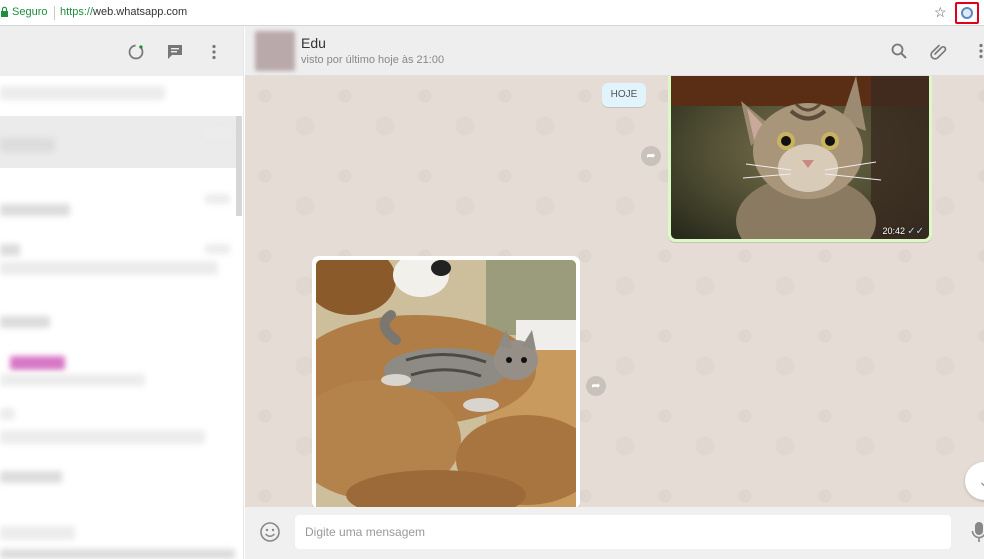 Image resolution: width=984 pixels, height=559 pixels. What do you see at coordinates (614, 51) in the screenshot?
I see `chat-header: Edu visto por último hoje às 21:00` at bounding box center [614, 51].